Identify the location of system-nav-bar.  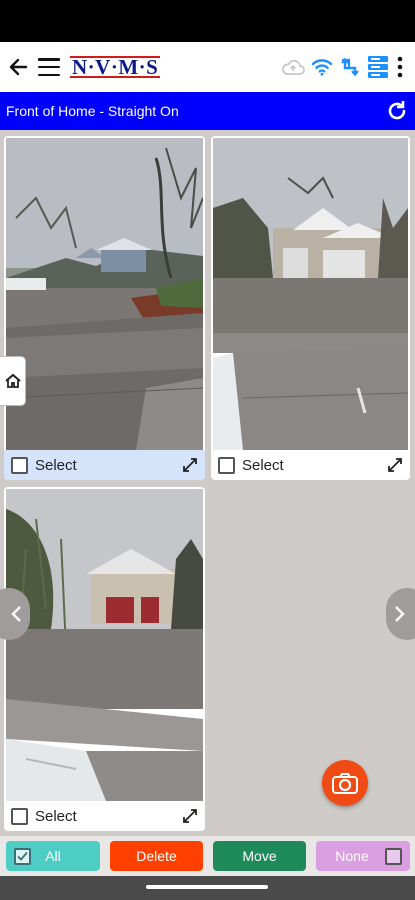
(207, 888).